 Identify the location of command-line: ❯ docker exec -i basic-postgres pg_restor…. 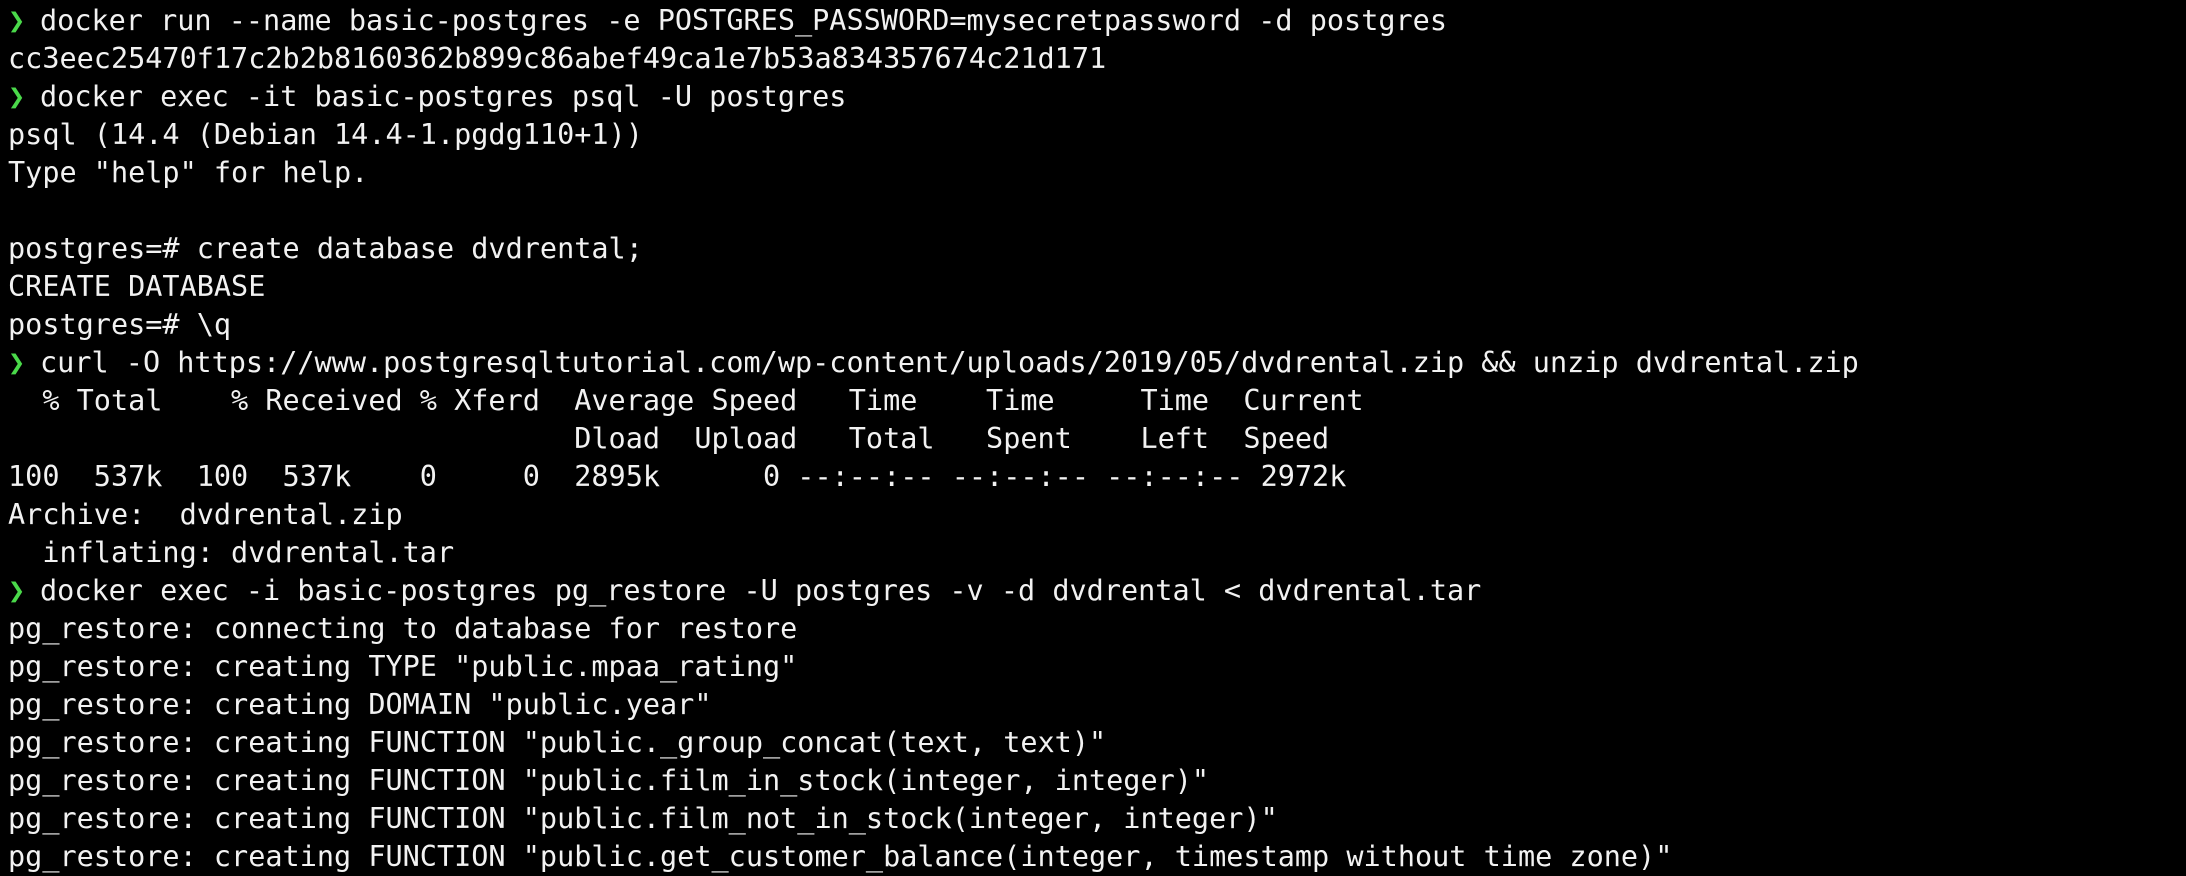
(1097, 591).